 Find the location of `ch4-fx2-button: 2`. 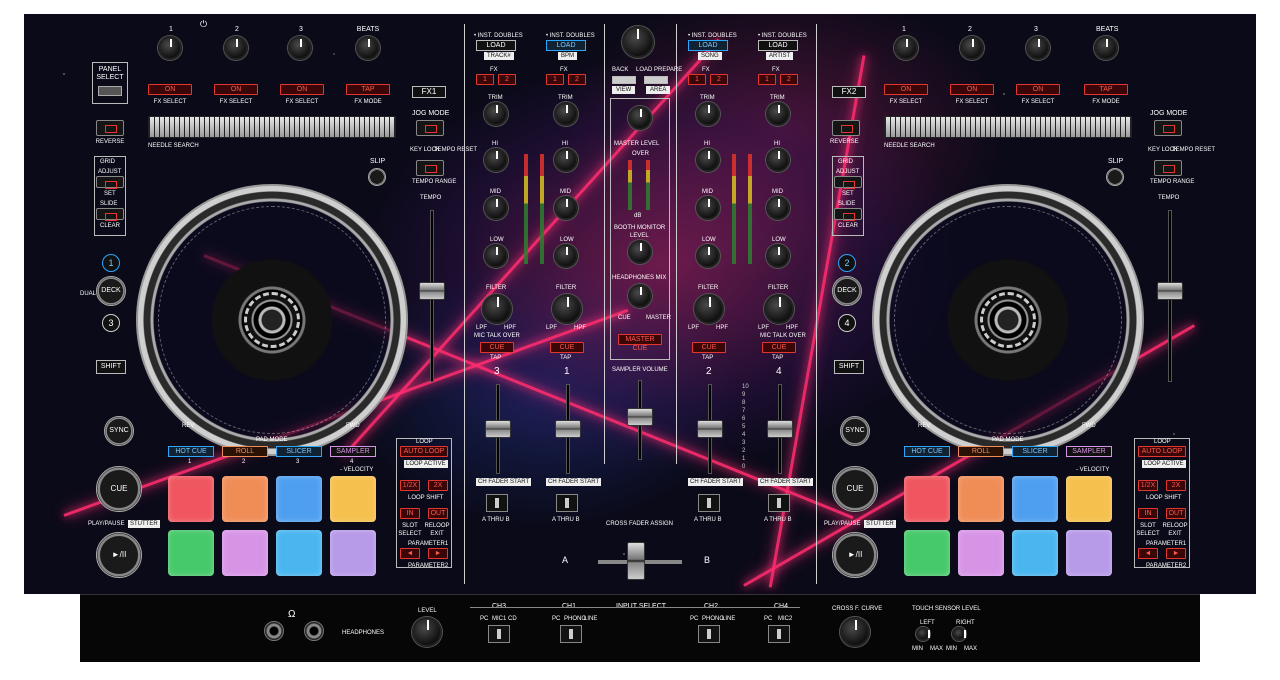

ch4-fx2-button: 2 is located at coordinates (789, 79).